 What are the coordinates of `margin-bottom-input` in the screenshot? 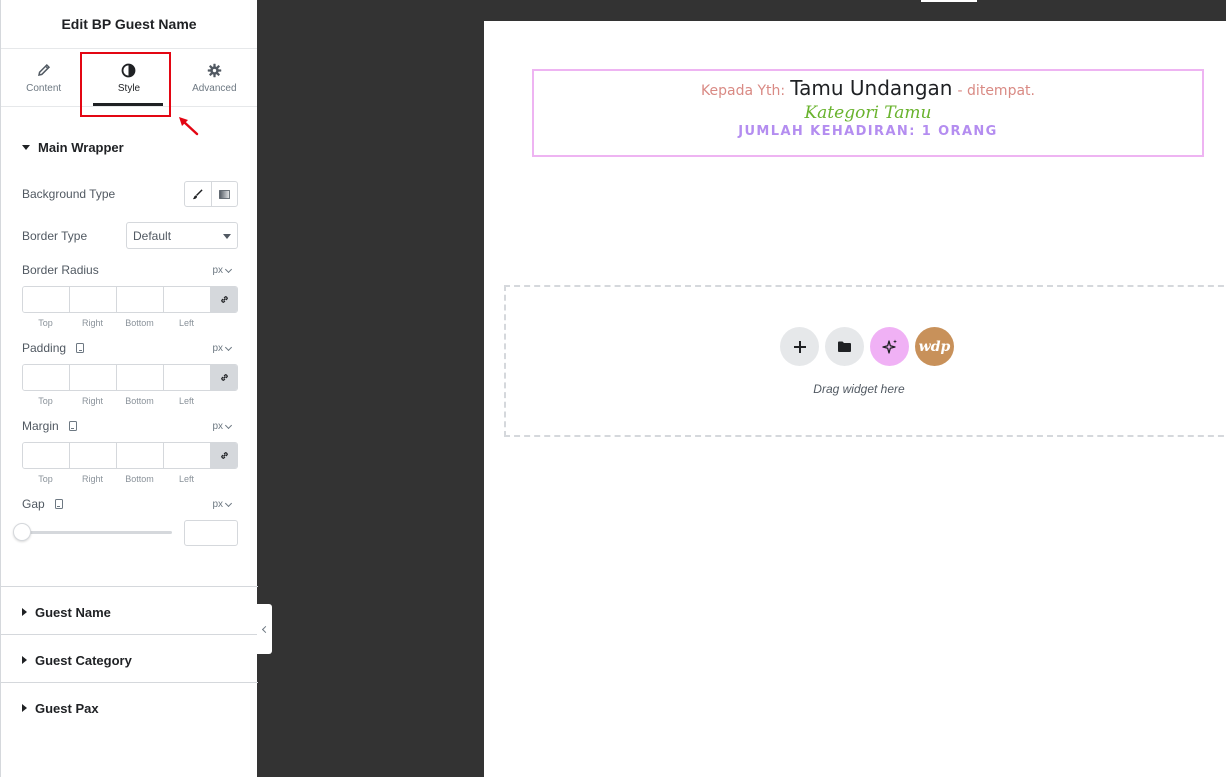 It's located at (140, 455).